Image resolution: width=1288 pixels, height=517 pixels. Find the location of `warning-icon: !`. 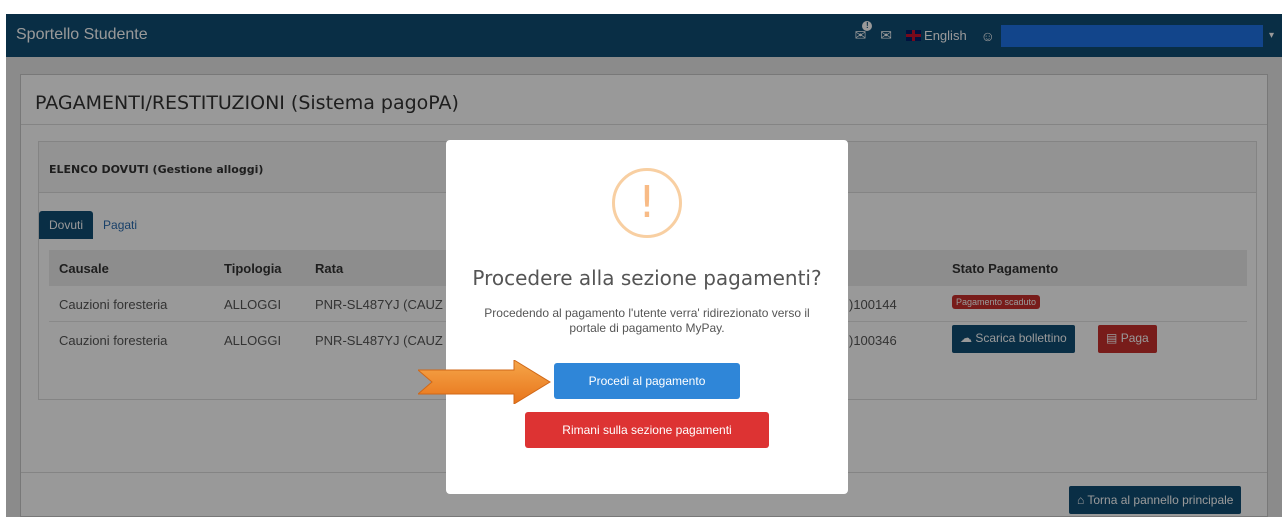

warning-icon: ! is located at coordinates (647, 203).